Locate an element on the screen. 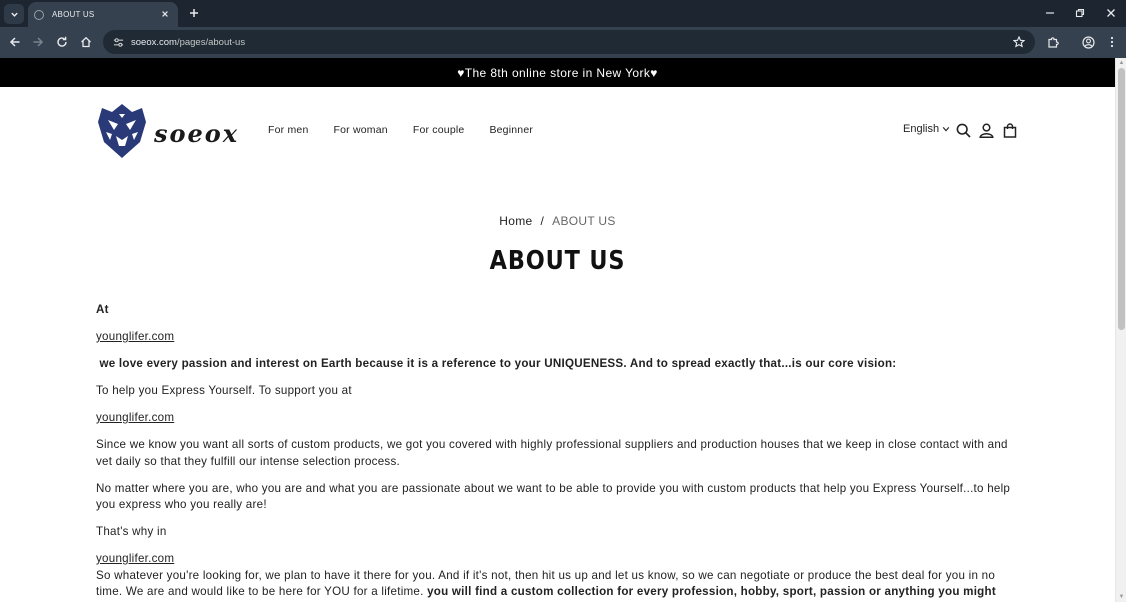 This screenshot has width=1126, height=602. tune-icon is located at coordinates (118, 42).